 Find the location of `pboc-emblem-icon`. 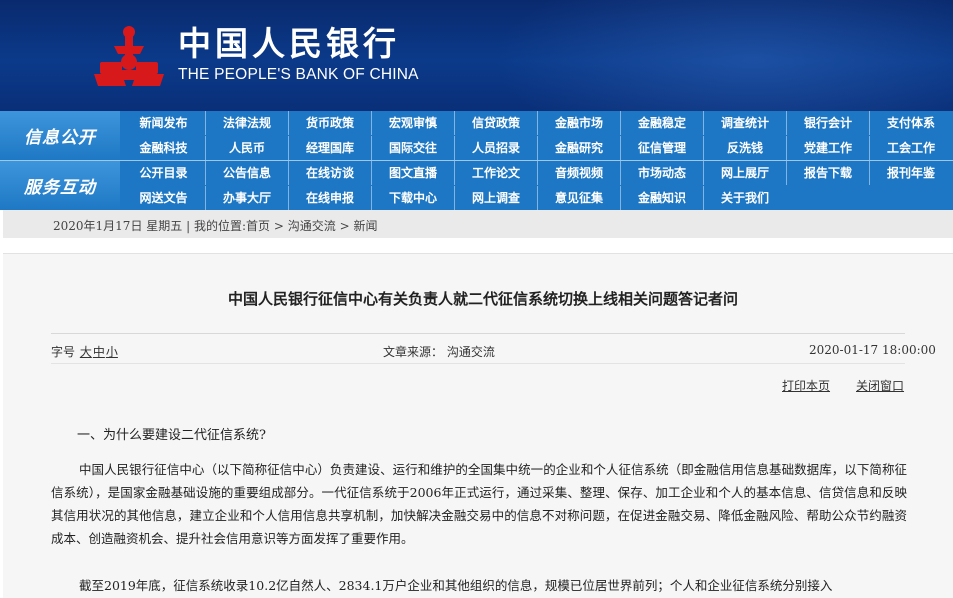

pboc-emblem-icon is located at coordinates (129, 56).